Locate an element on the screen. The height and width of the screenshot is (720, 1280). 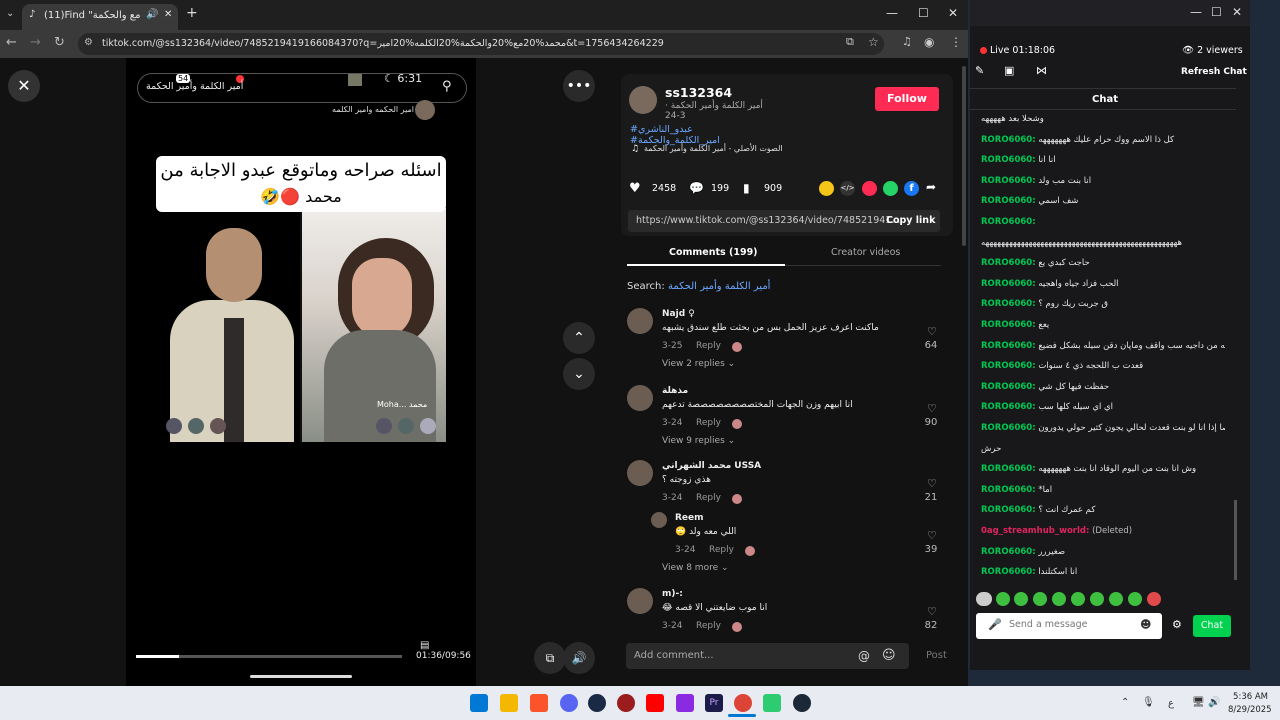
close-video-button: ✕ is located at coordinates (24, 86).